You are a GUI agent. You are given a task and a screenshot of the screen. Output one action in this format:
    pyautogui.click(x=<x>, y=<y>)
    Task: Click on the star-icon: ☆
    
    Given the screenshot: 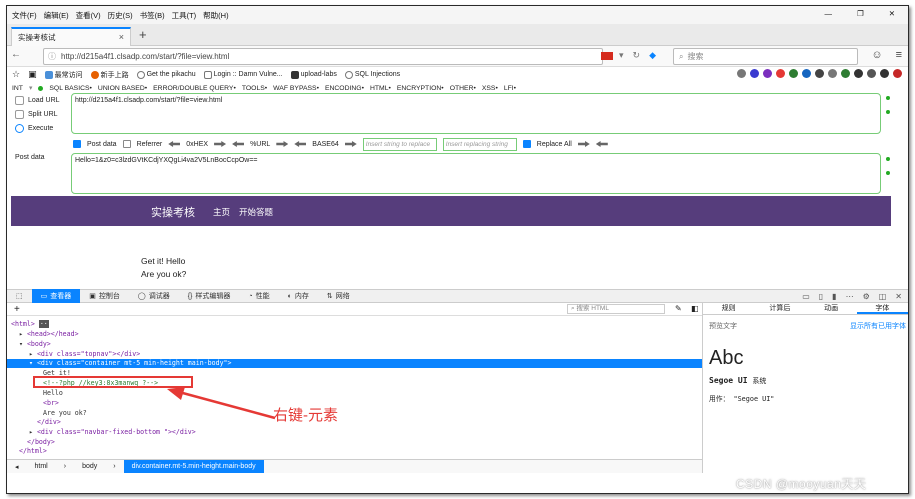 What is the action you would take?
    pyautogui.click(x=16, y=74)
    